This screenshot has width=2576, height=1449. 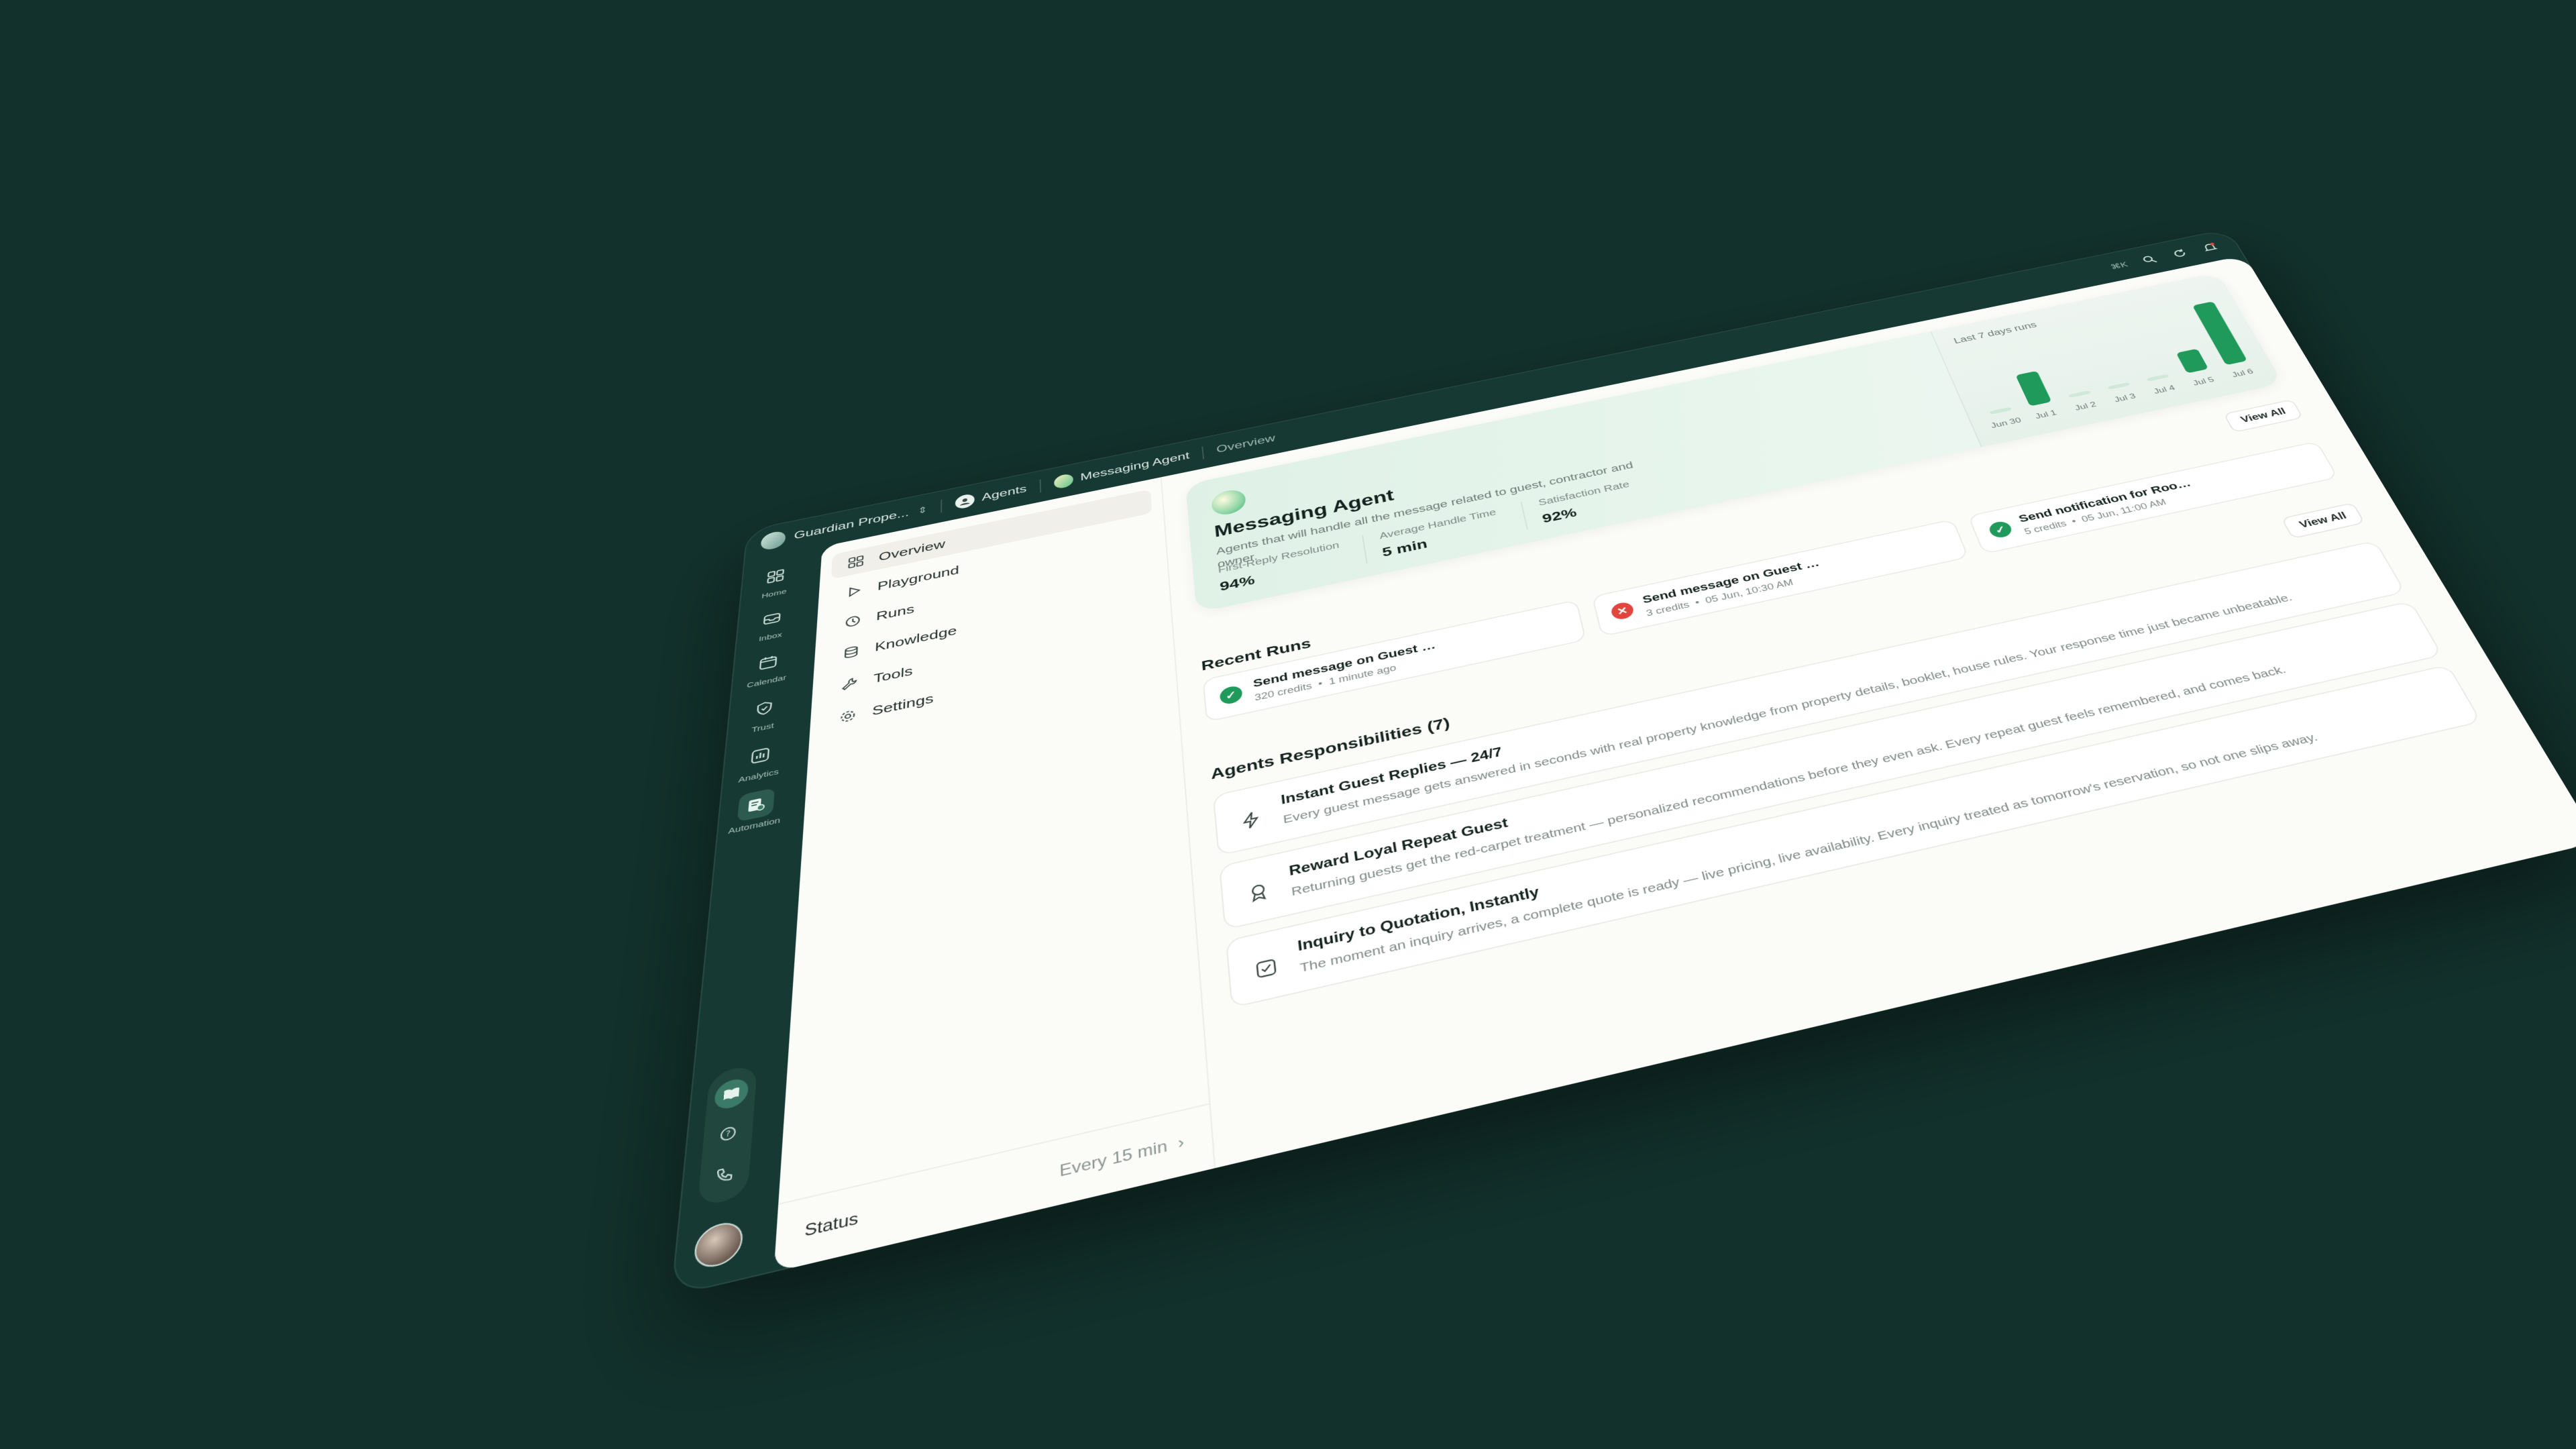 What do you see at coordinates (854, 591) in the screenshot?
I see `play-icon` at bounding box center [854, 591].